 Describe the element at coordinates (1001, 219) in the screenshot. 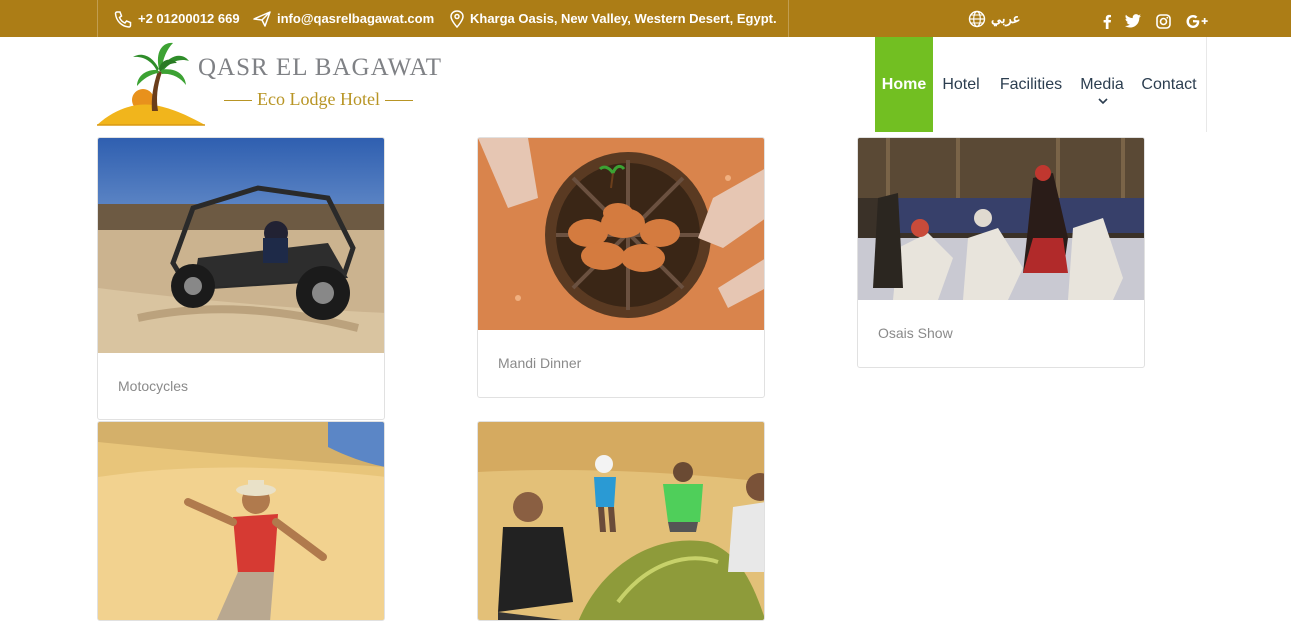

I see `osais-show-photo` at that location.